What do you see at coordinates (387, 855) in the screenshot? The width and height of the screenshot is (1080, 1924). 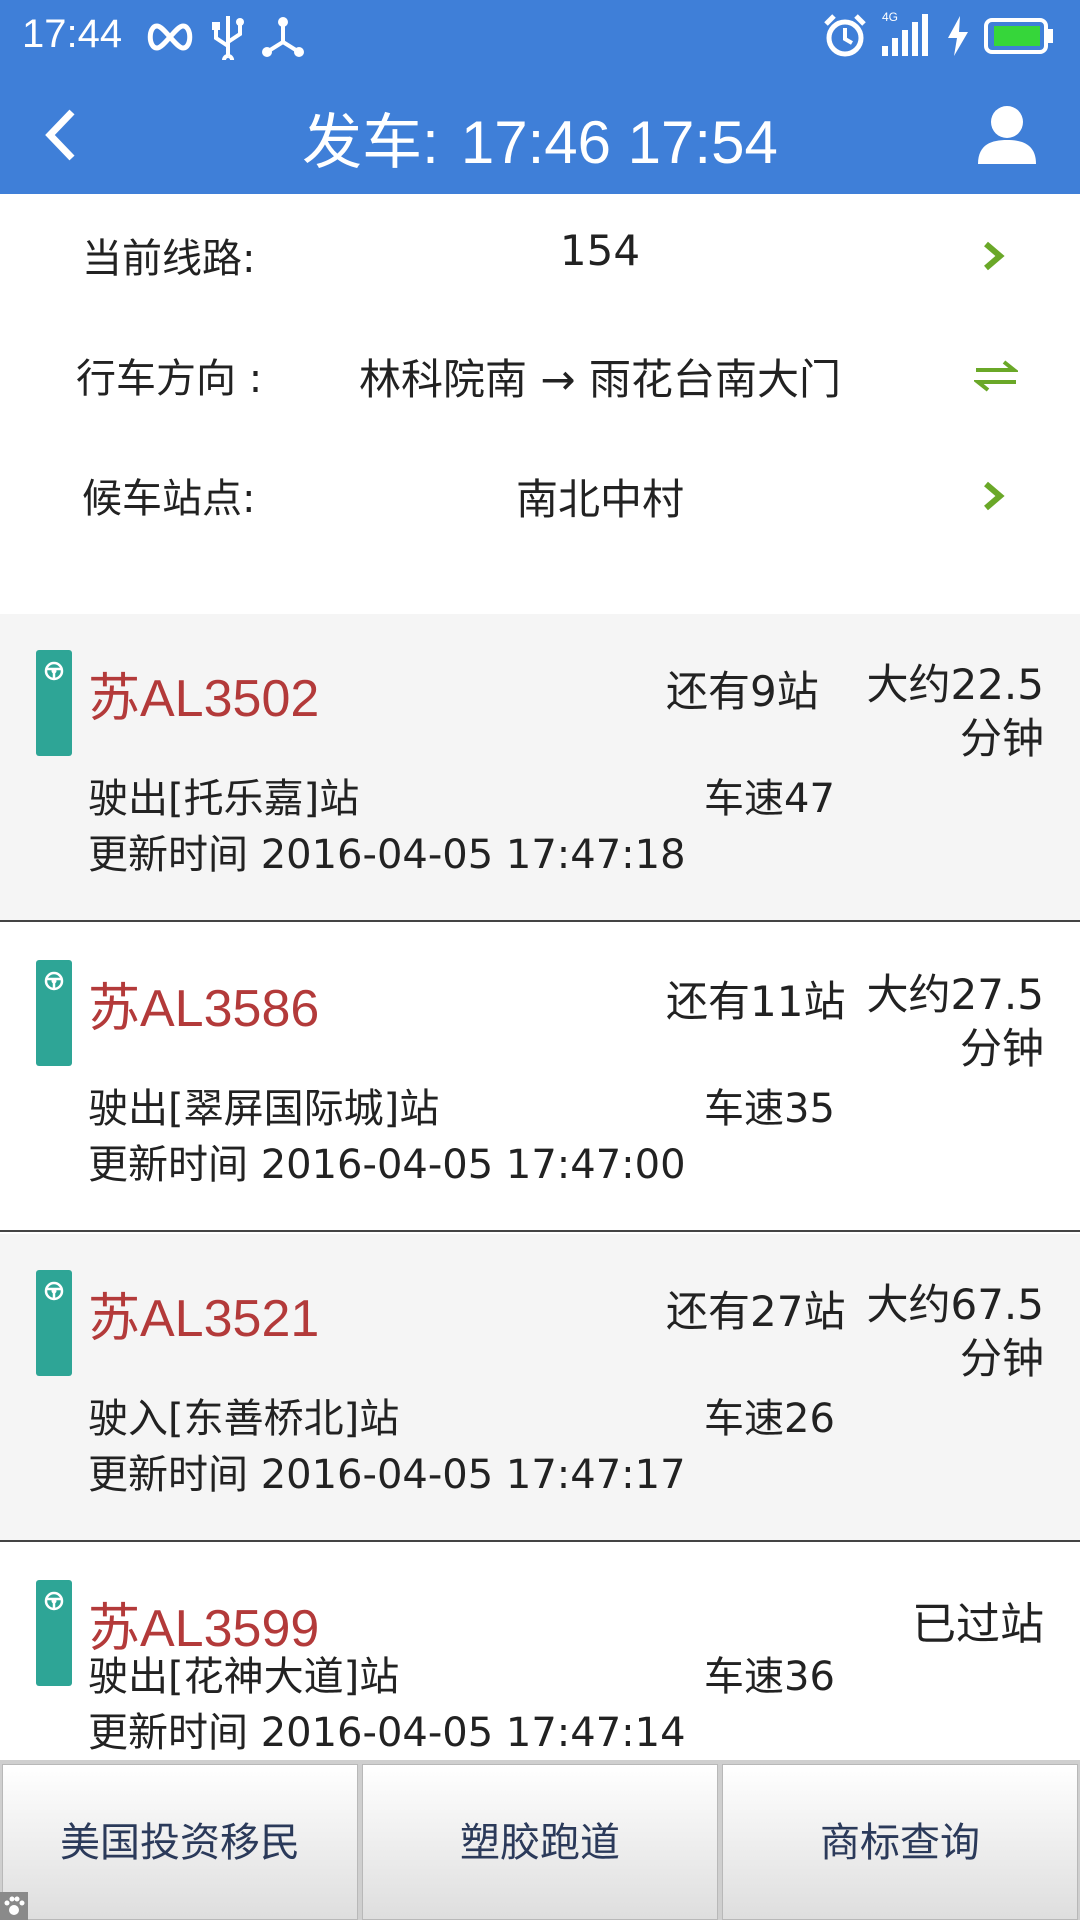 I see `update-time: 更新时间 2016-04-05 17:47:18` at bounding box center [387, 855].